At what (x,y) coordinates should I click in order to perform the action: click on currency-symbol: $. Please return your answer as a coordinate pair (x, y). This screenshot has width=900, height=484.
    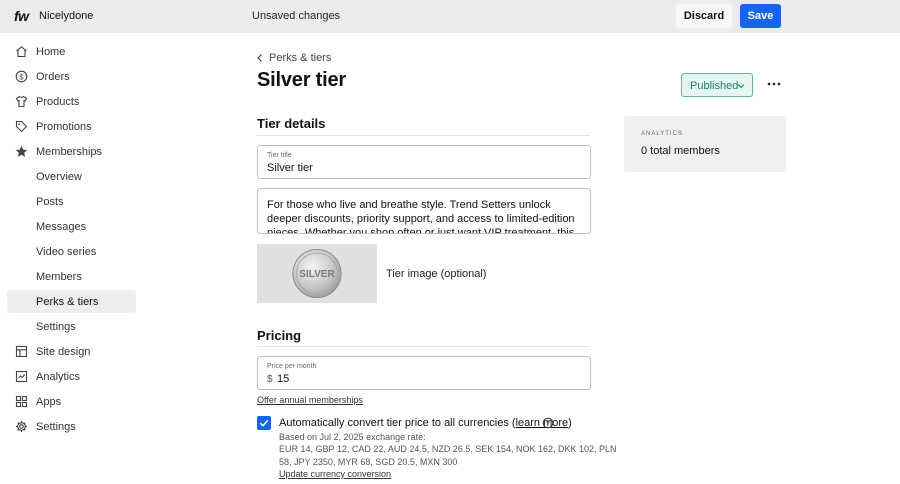
    Looking at the image, I should click on (270, 379).